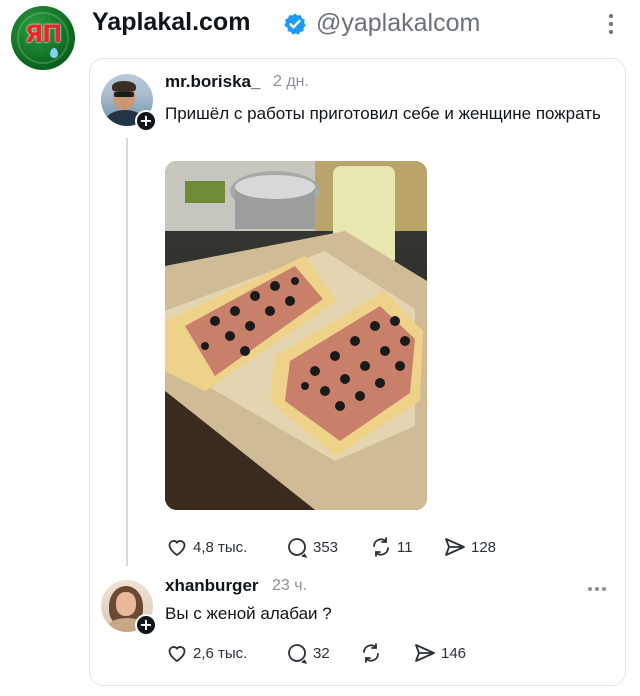 Image resolution: width=640 pixels, height=696 pixels. Describe the element at coordinates (248, 613) in the screenshot. I see `reply-text: Вы с женой алабаи ?` at that location.